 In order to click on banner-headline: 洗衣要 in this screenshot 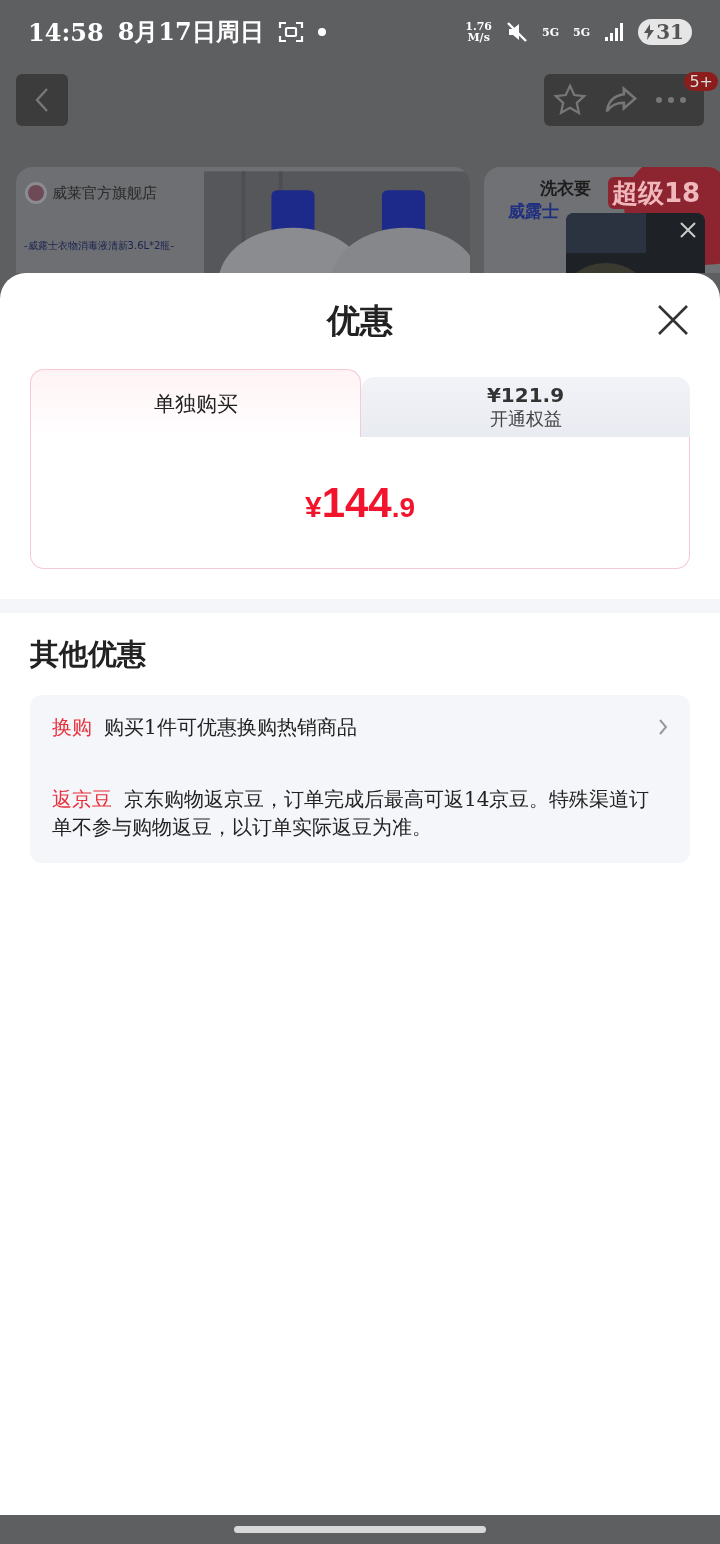, I will do `click(565, 188)`.